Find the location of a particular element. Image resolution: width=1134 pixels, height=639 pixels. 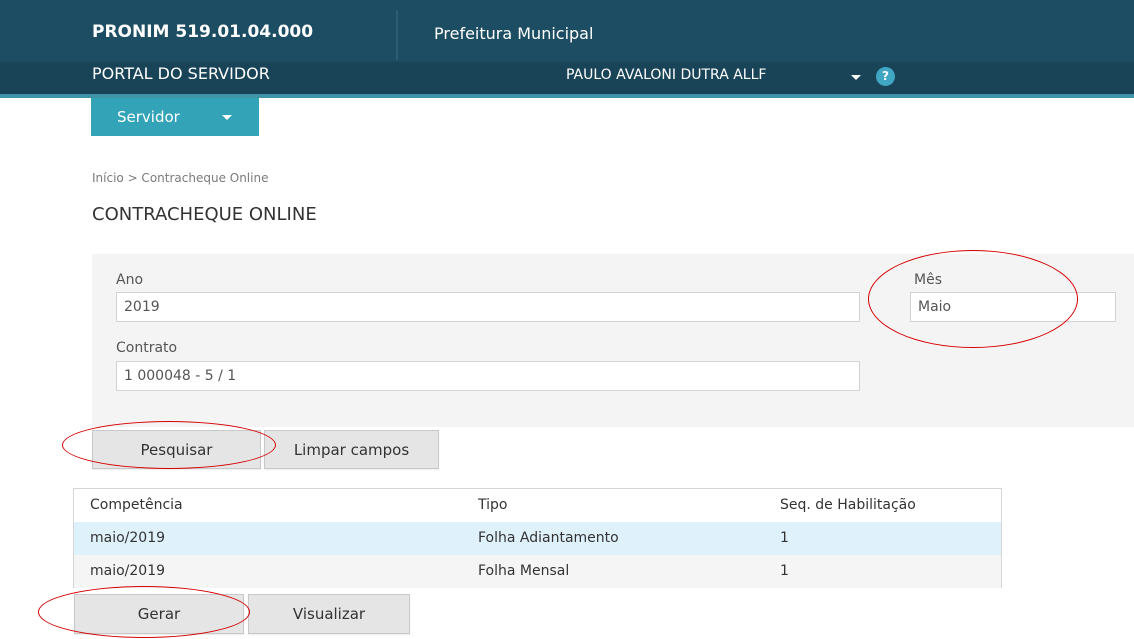

gerar-annotation-ellipse is located at coordinates (144, 612).